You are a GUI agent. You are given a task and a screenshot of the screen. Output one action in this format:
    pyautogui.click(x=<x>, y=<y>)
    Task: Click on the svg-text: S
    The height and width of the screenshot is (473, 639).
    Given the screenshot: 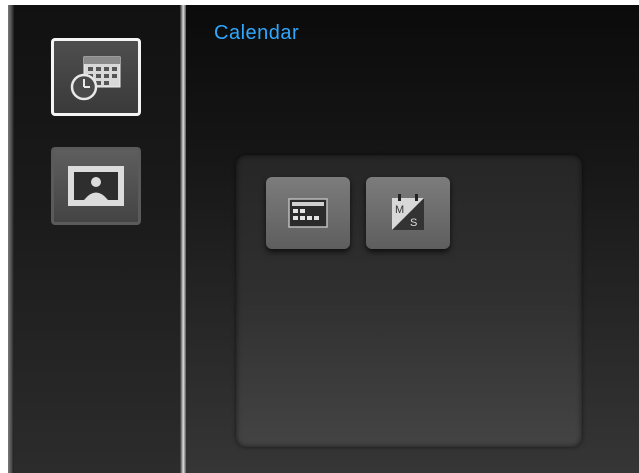 What is the action you would take?
    pyautogui.click(x=413, y=223)
    